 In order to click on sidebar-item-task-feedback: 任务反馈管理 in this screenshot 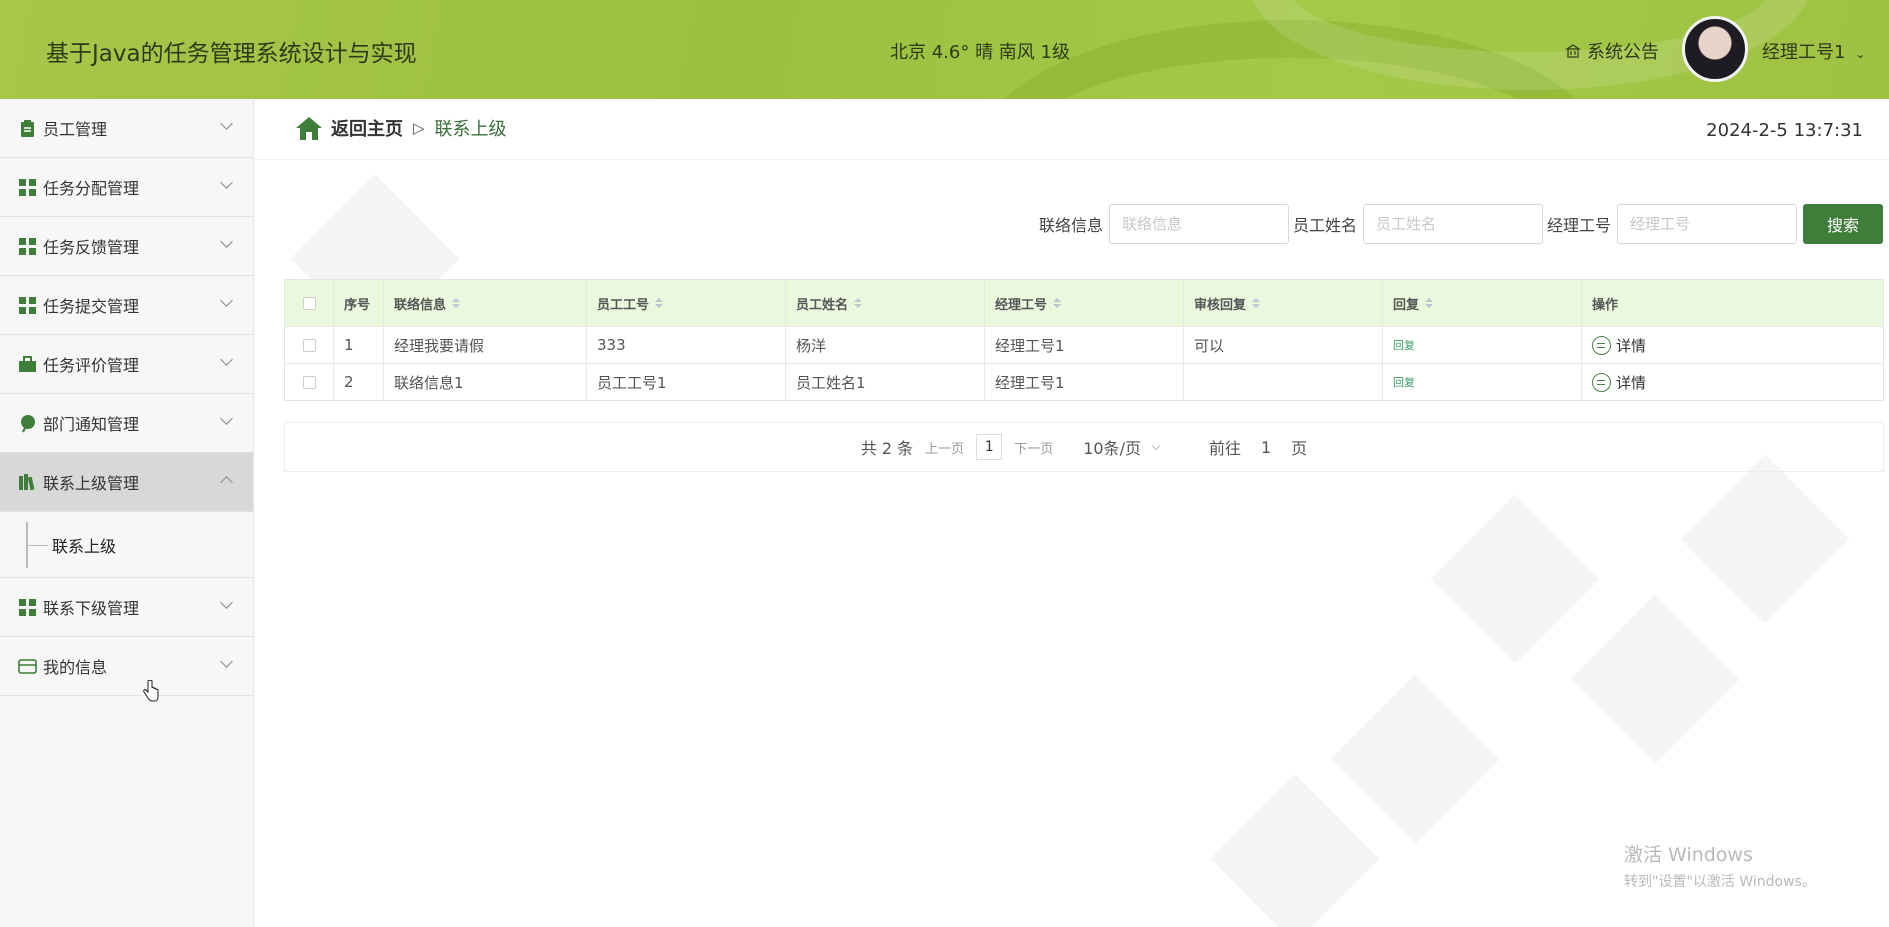, I will do `click(126, 246)`.